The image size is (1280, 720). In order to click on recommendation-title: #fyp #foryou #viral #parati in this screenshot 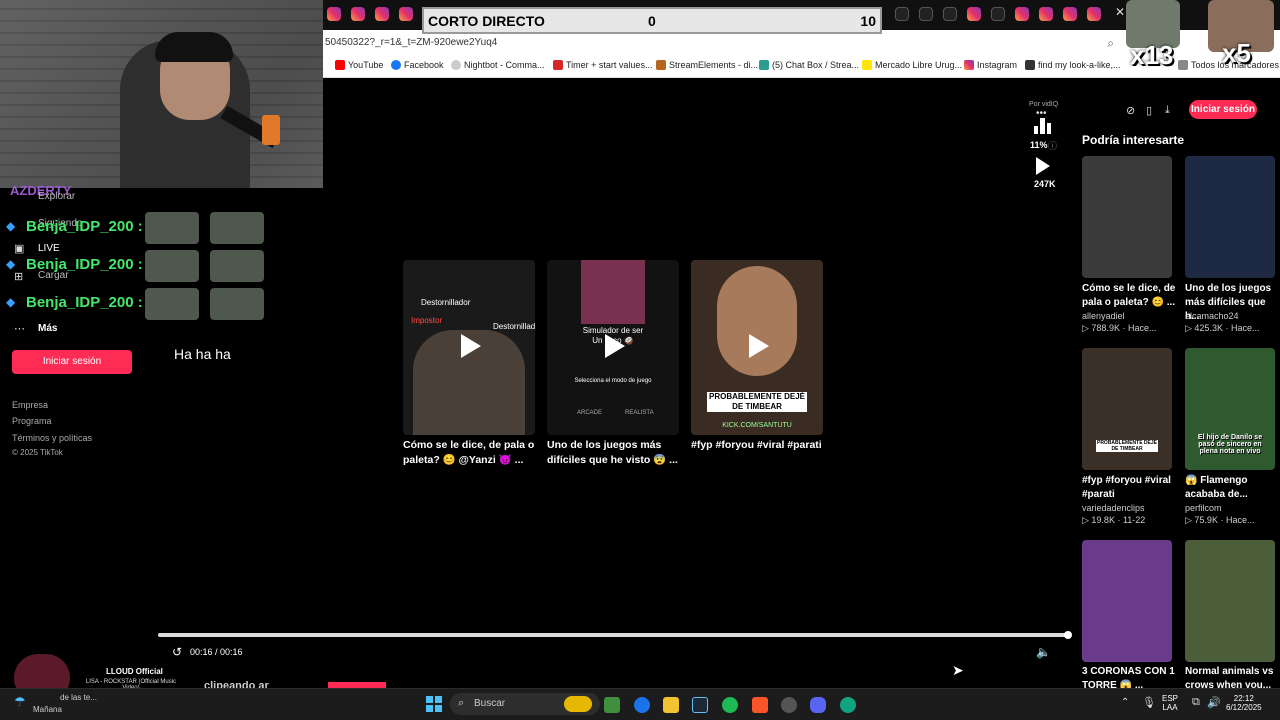, I will do `click(1130, 488)`.